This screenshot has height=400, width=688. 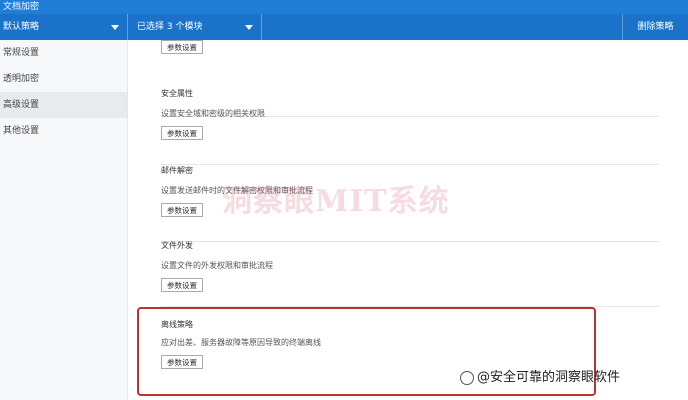 I want to click on window-titlebar: 文档加密, so click(x=344, y=7).